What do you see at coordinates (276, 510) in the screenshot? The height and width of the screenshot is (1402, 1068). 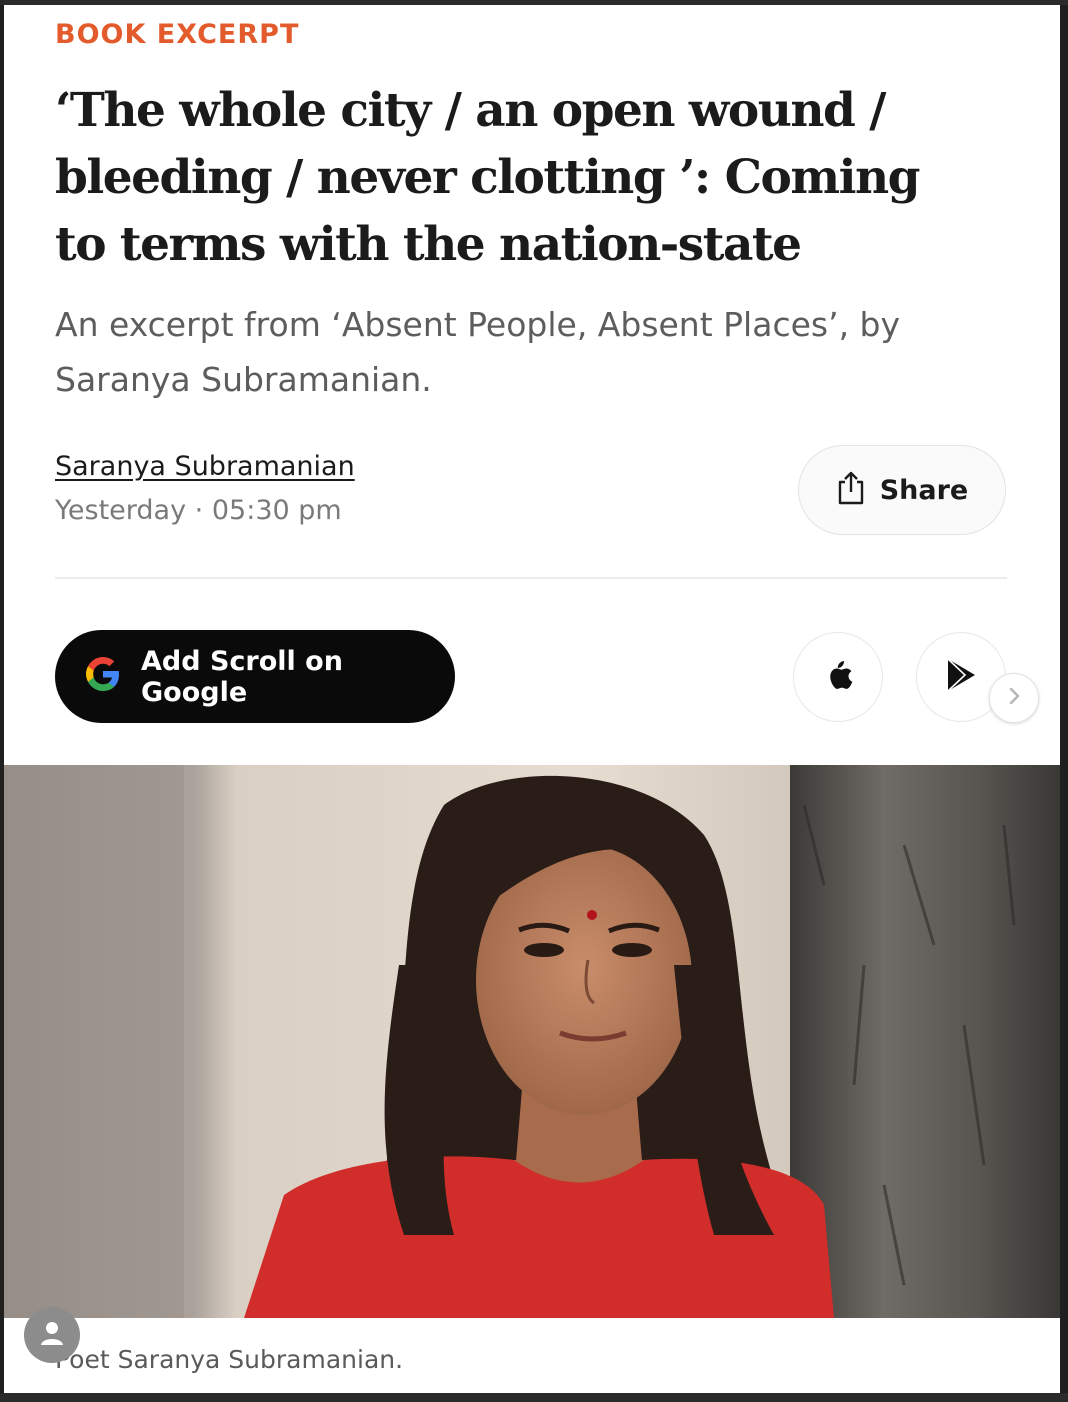 I see `publish-time: 05:30 pm` at bounding box center [276, 510].